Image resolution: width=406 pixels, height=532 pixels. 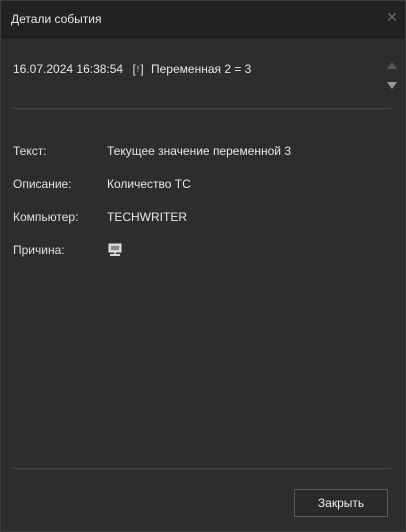 I want to click on detail-label: Компьютер:, so click(x=46, y=217).